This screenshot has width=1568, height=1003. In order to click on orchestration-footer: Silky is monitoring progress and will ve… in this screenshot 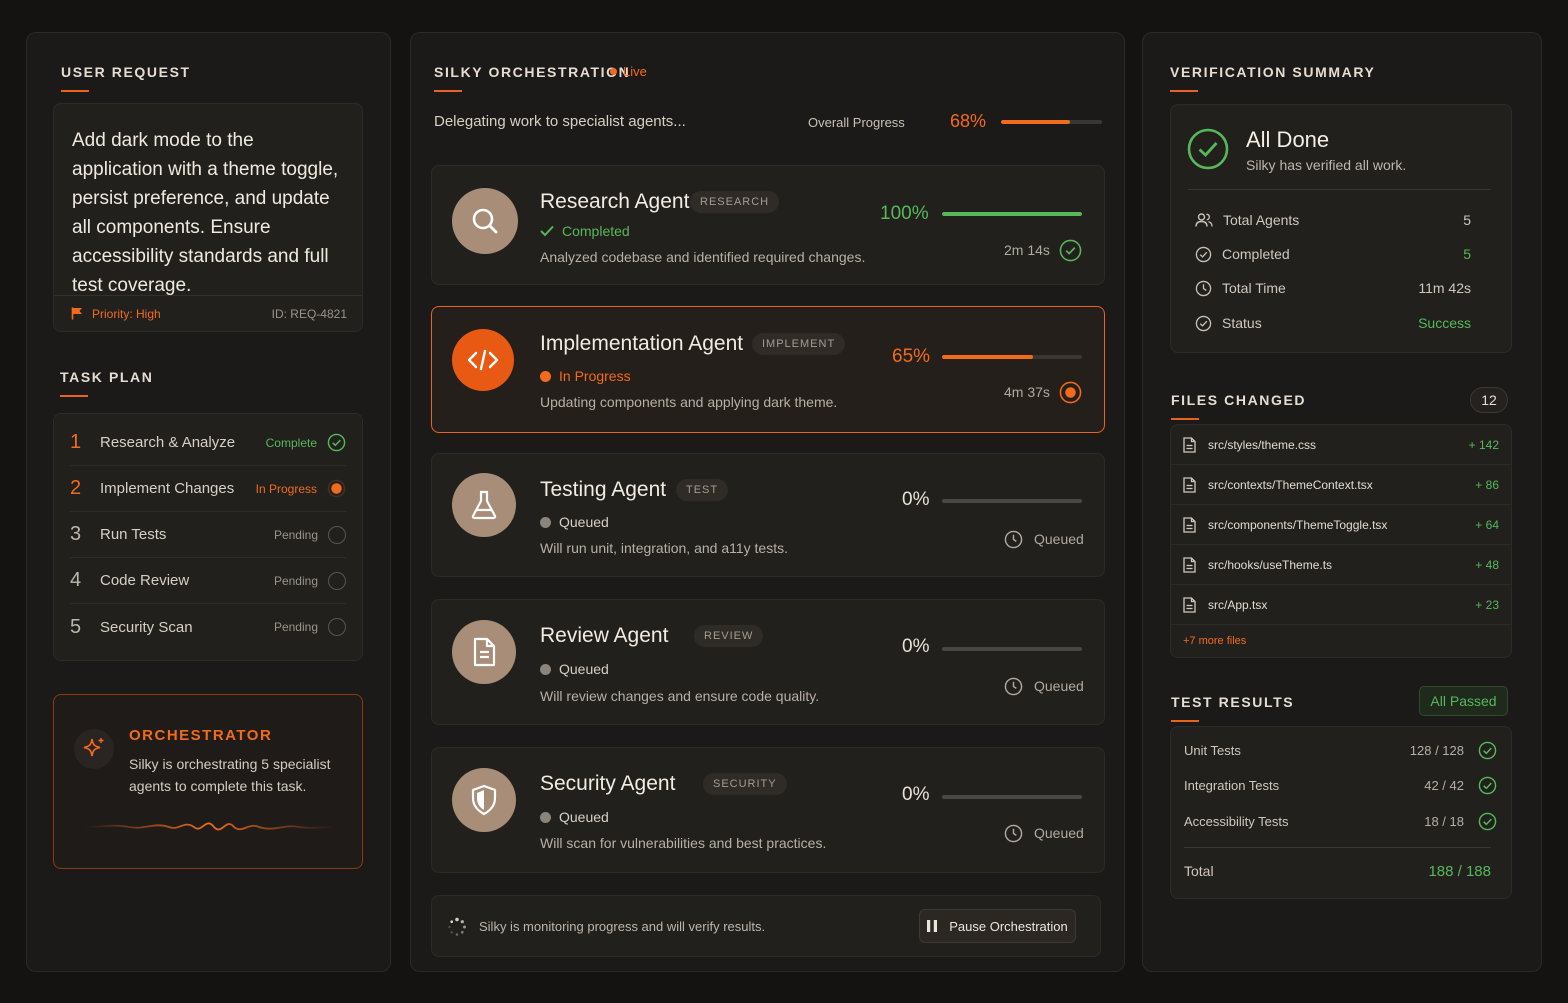, I will do `click(766, 926)`.